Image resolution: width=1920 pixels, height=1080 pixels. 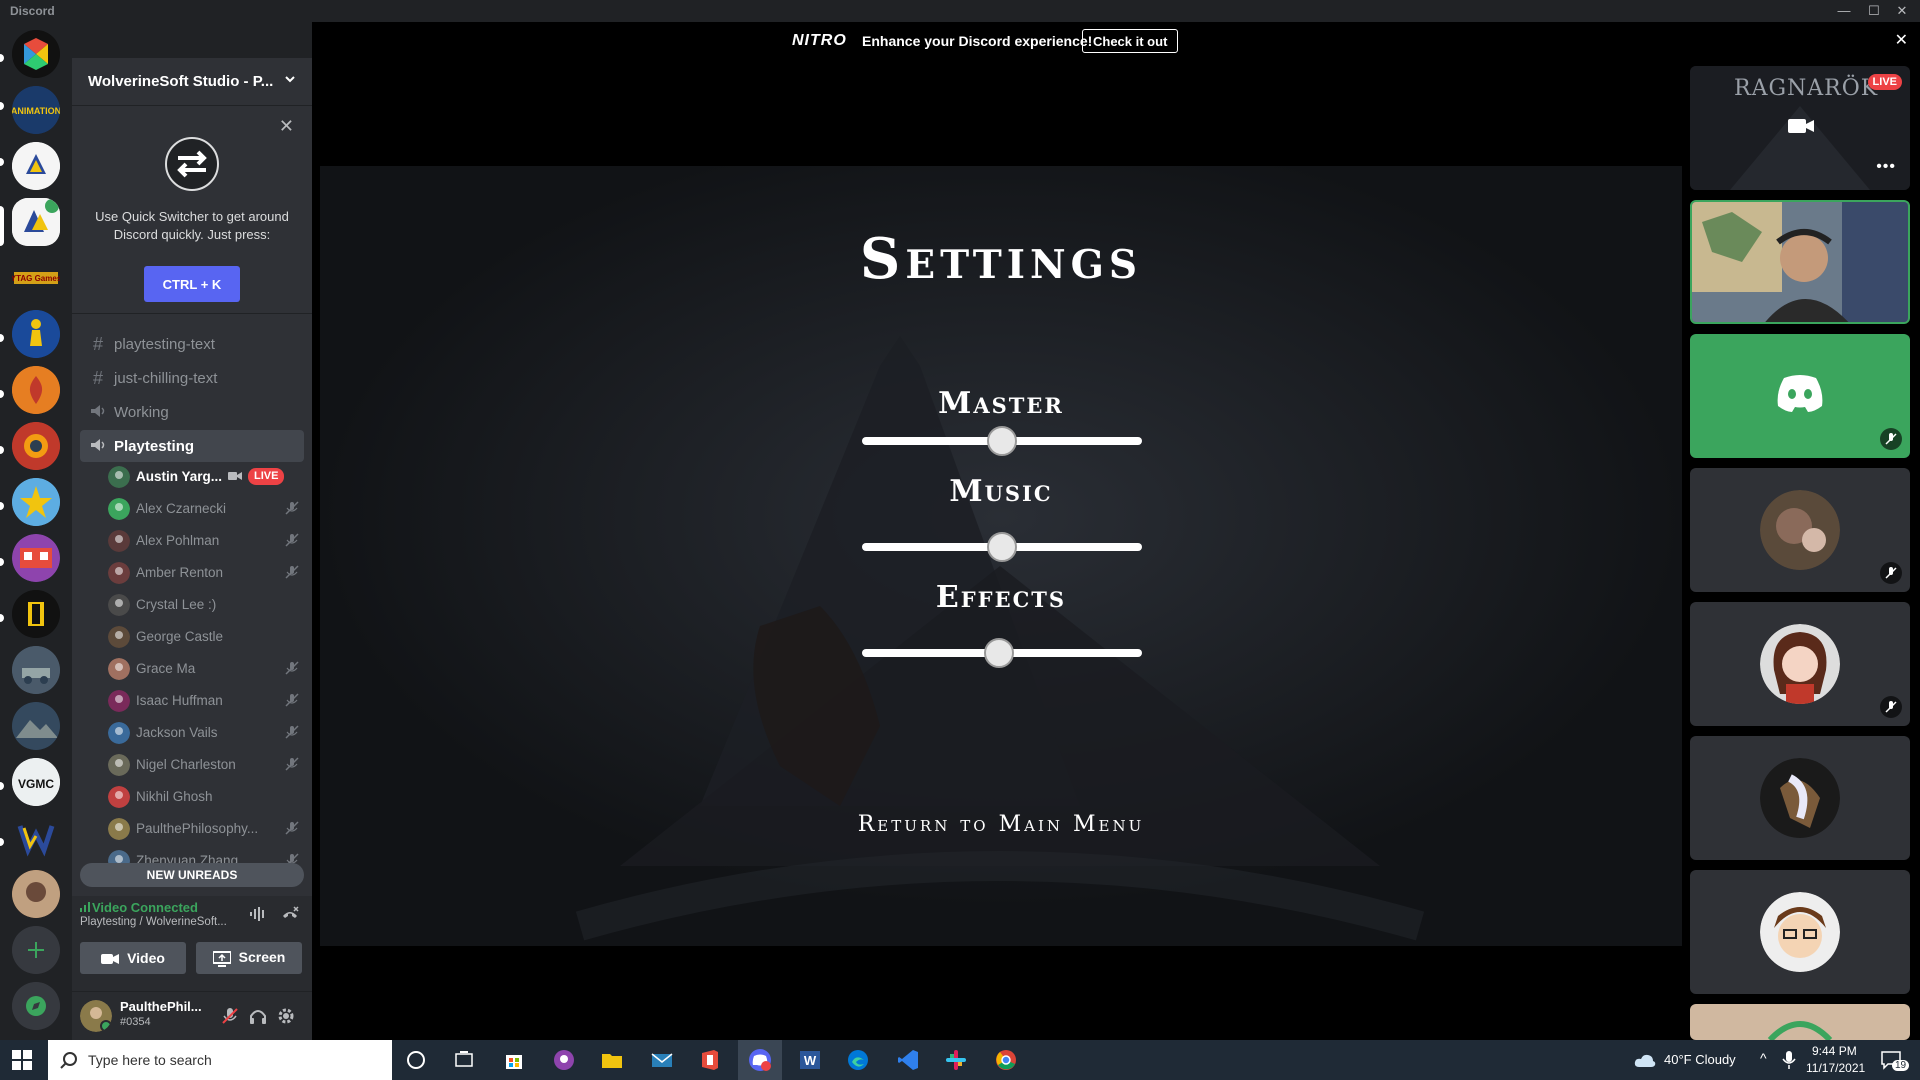 I want to click on minimize-button: —, so click(x=1844, y=11).